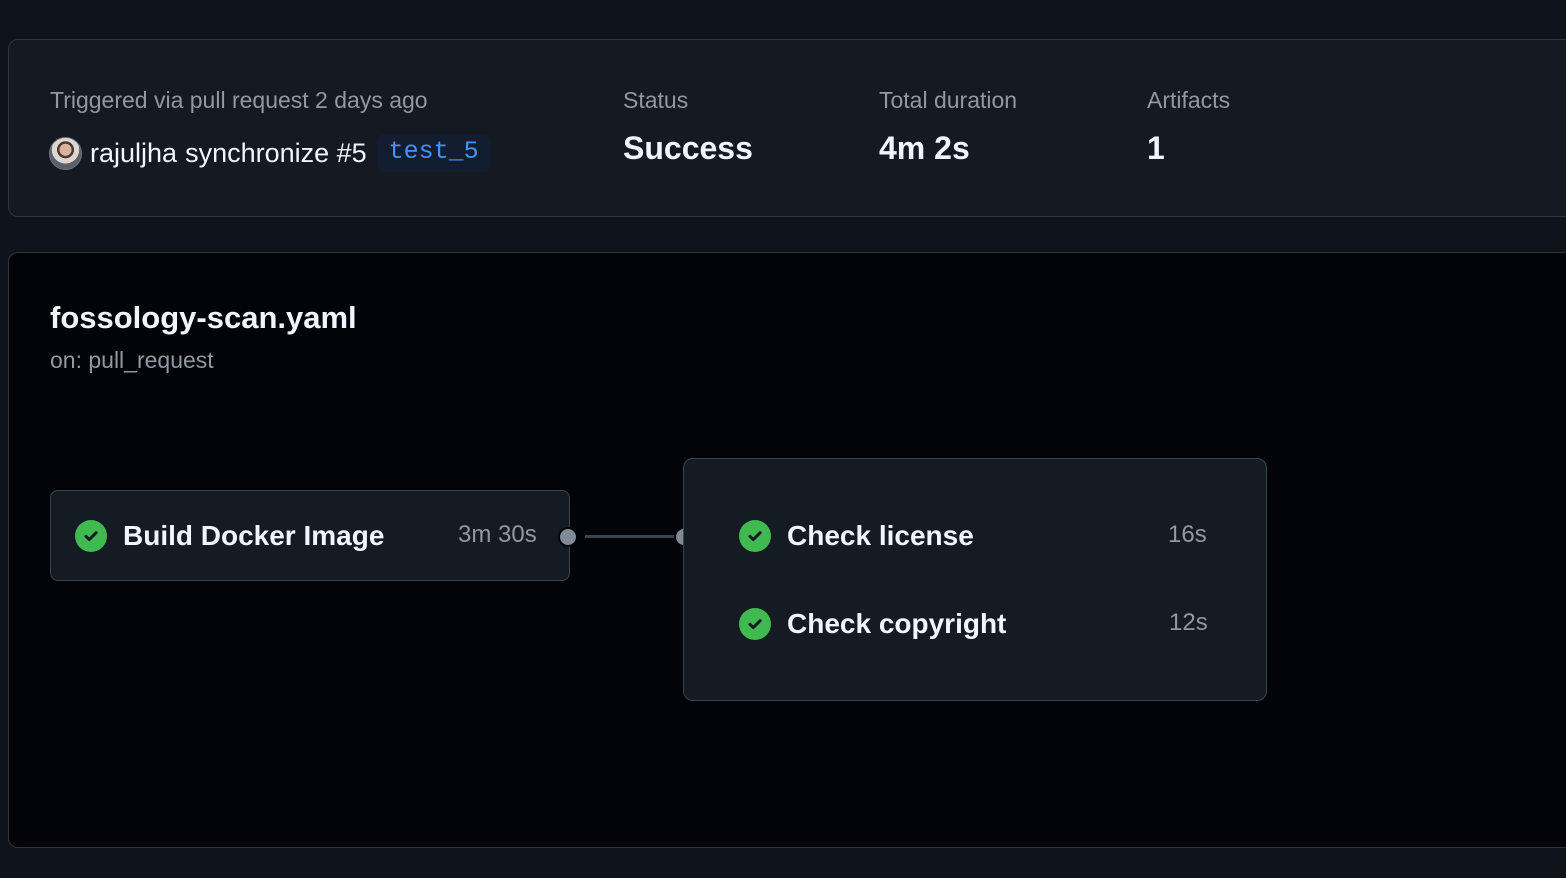 The image size is (1566, 878). Describe the element at coordinates (1187, 534) in the screenshot. I see `job-duration: 16s` at that location.